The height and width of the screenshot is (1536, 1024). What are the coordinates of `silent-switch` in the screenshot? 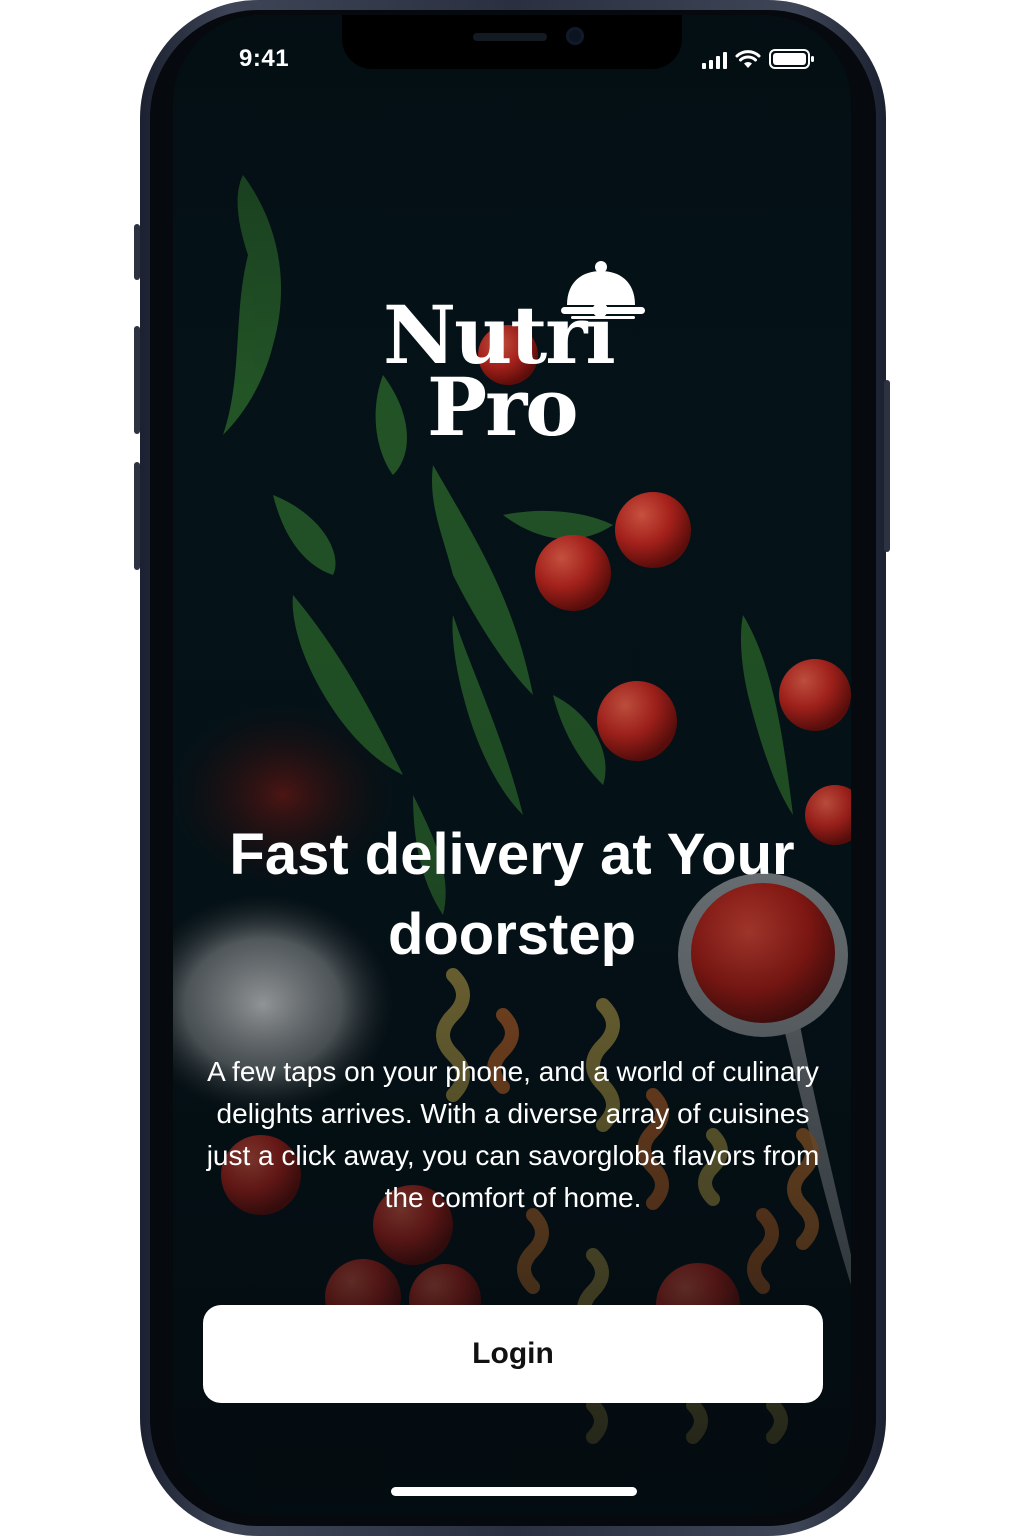 It's located at (137, 252).